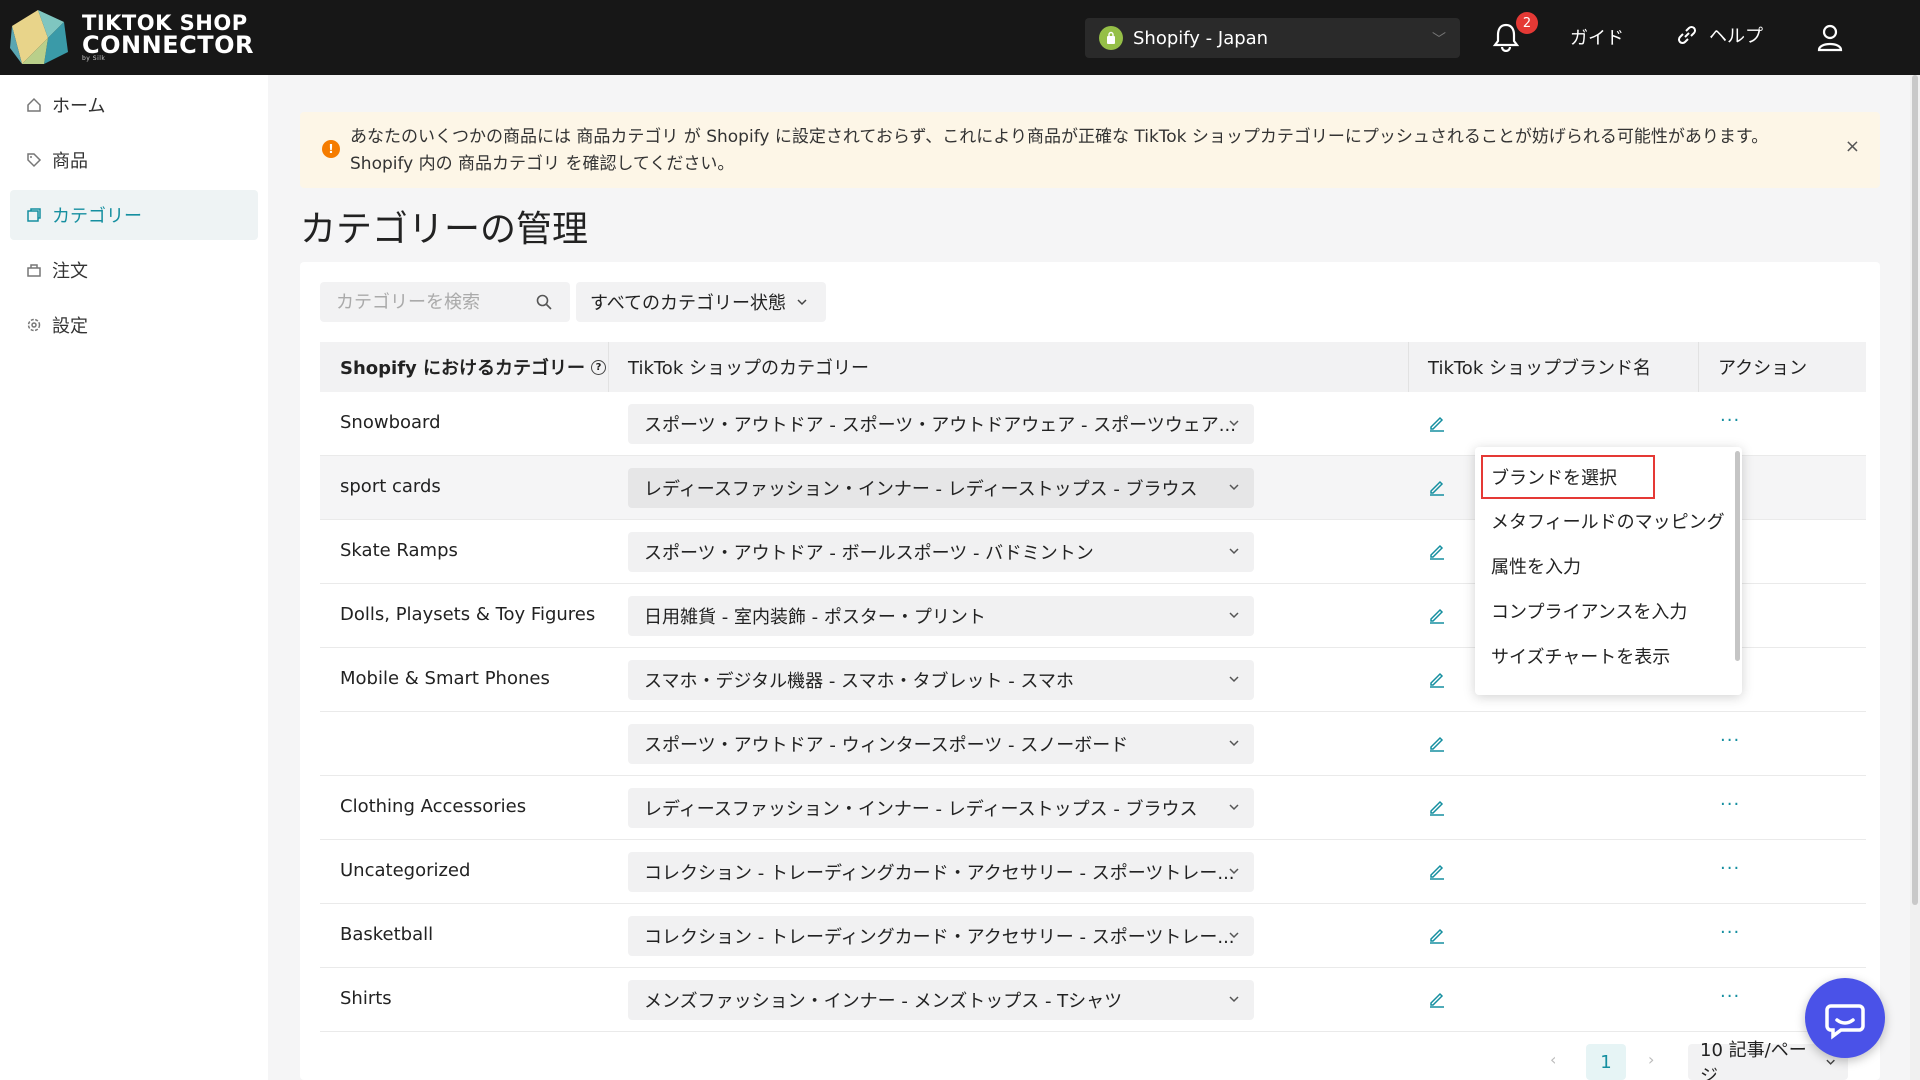 Image resolution: width=1920 pixels, height=1080 pixels. What do you see at coordinates (34, 105) in the screenshot?
I see `home-icon` at bounding box center [34, 105].